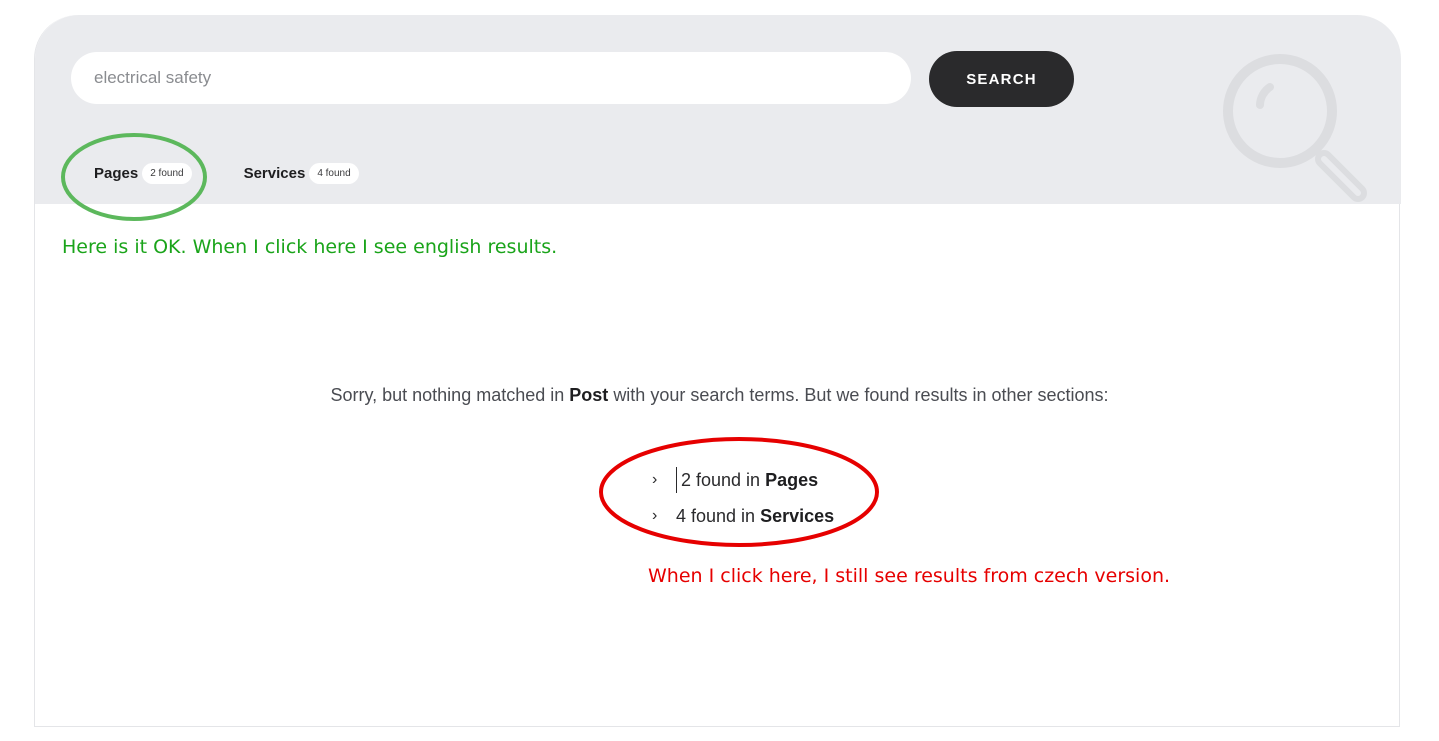  What do you see at coordinates (716, 515) in the screenshot?
I see `result-count-text: 4 found in` at bounding box center [716, 515].